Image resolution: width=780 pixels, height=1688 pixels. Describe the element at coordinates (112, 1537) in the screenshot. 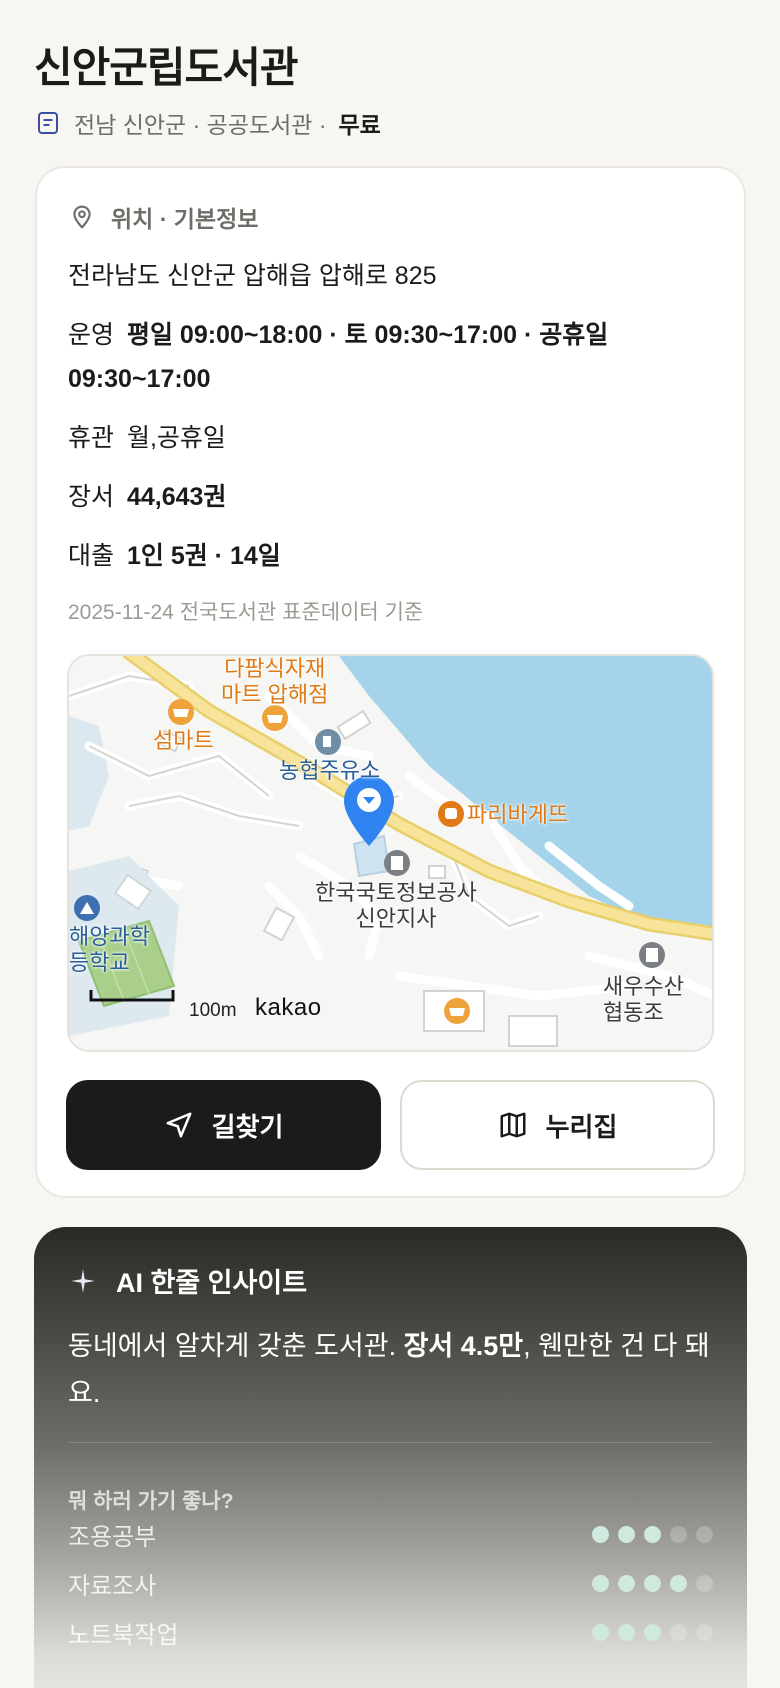

I see `rating-label: 조용공부` at that location.